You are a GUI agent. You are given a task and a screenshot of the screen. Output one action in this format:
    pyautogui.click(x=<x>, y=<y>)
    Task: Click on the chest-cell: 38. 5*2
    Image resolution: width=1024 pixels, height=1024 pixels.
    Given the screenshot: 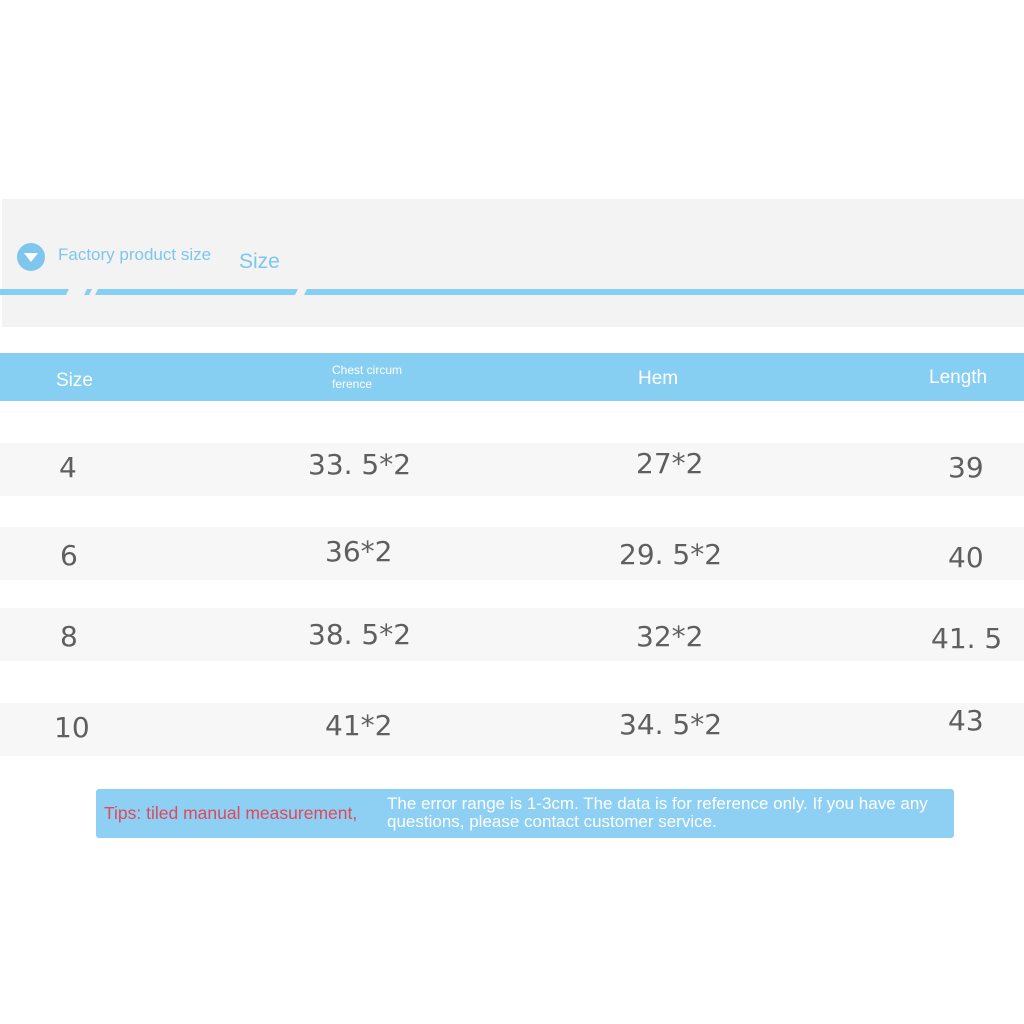 What is the action you would take?
    pyautogui.click(x=360, y=634)
    